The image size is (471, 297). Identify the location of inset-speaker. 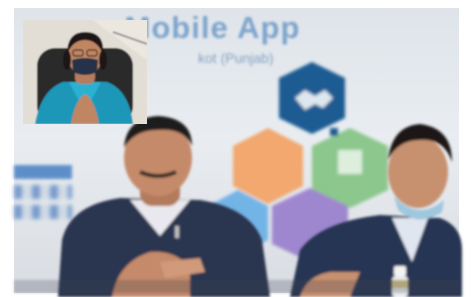
(85, 72).